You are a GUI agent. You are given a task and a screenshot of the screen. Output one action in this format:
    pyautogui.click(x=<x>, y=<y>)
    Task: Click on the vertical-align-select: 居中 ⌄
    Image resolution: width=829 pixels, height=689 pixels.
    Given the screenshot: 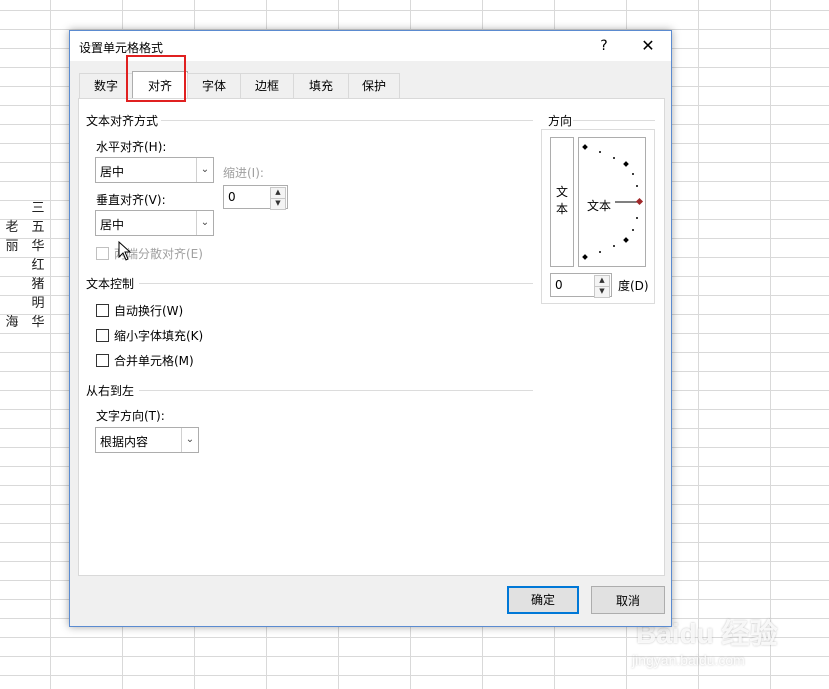 What is the action you would take?
    pyautogui.click(x=154, y=223)
    